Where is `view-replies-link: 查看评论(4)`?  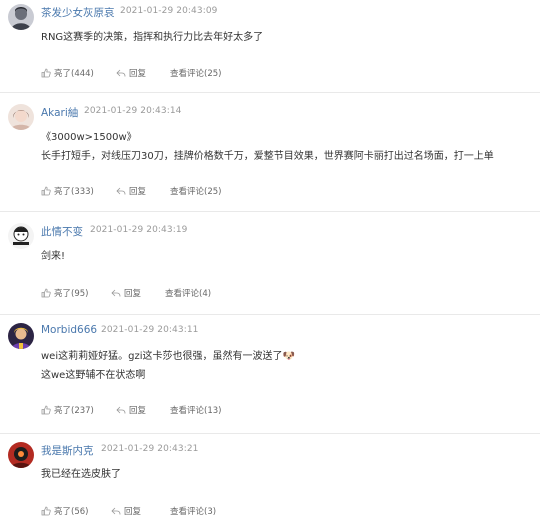 view-replies-link: 查看评论(4) is located at coordinates (188, 293).